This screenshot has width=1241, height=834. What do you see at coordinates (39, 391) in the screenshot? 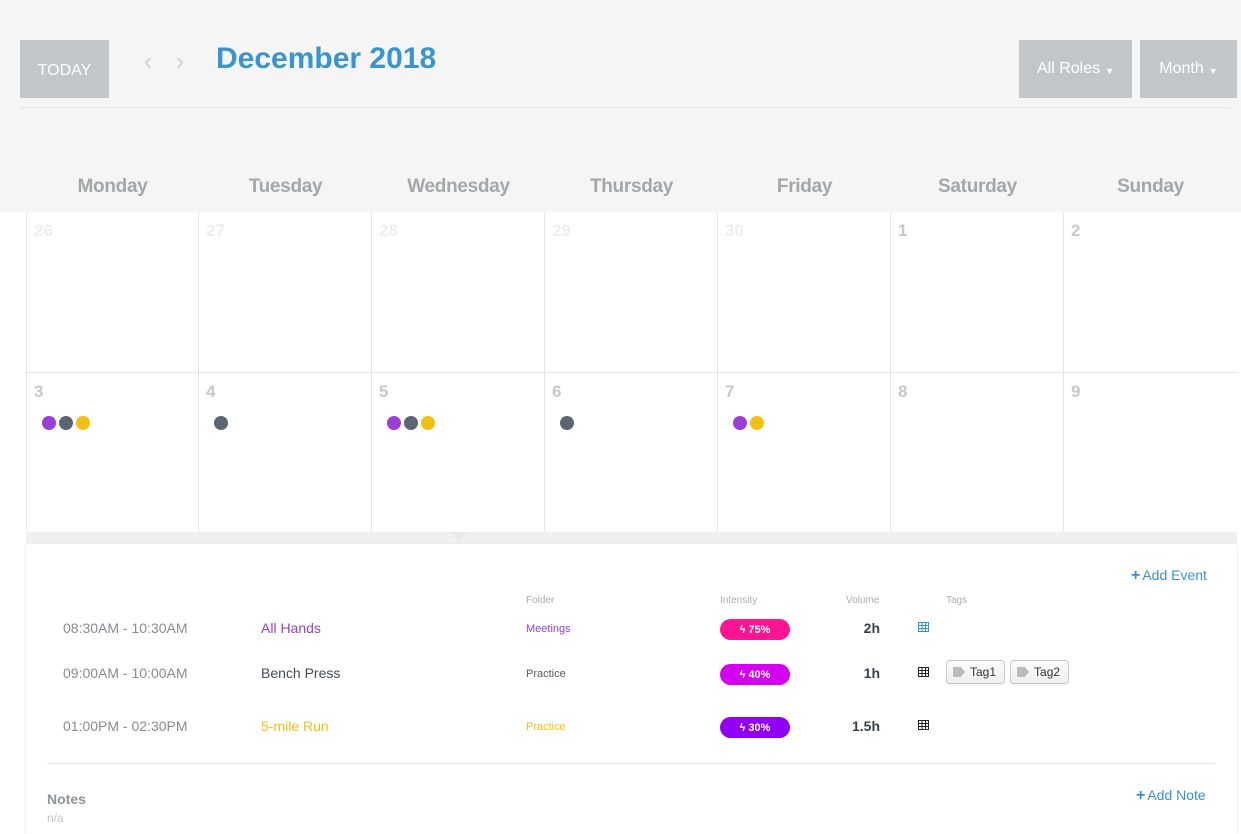
I see `day-number: 3` at bounding box center [39, 391].